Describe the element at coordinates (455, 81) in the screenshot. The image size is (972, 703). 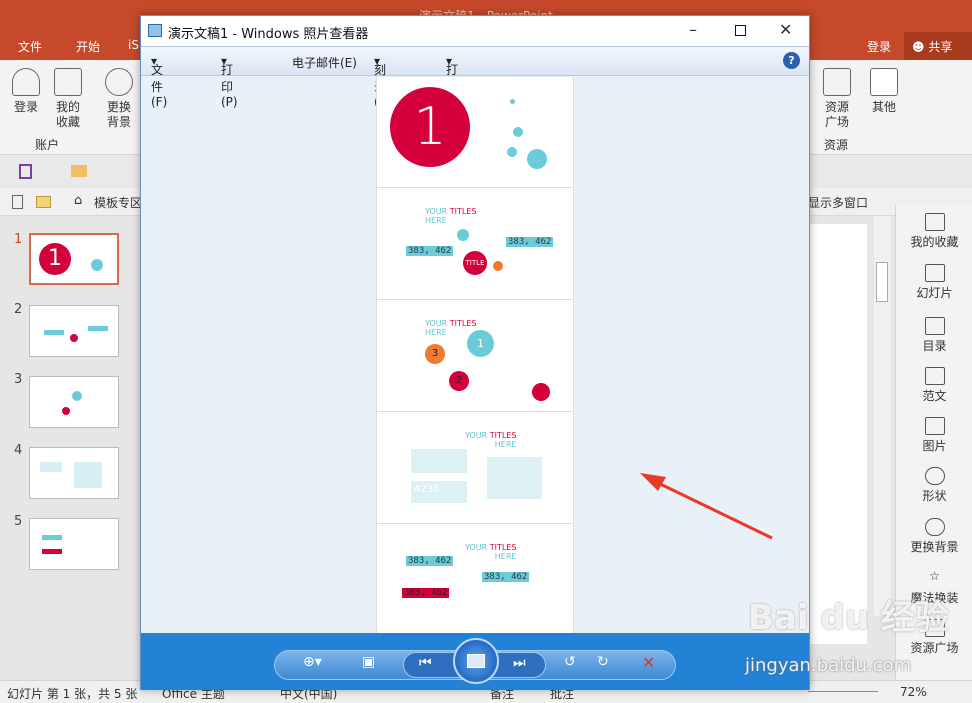
I see `menu-open: 打开(O) ▾` at that location.